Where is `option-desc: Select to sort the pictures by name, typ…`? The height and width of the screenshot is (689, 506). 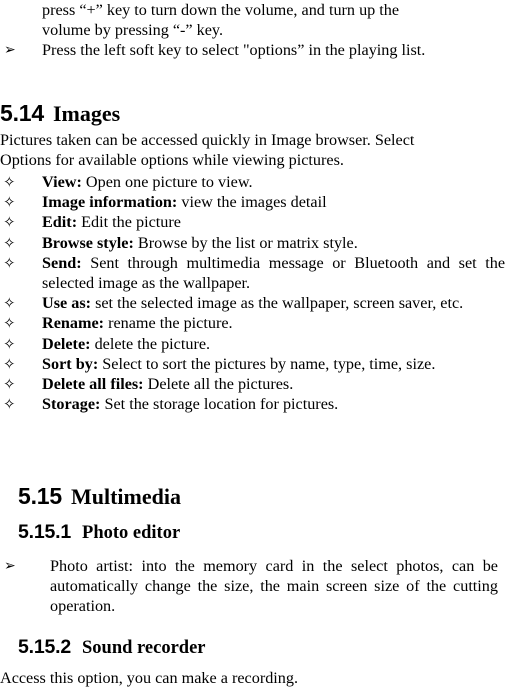
option-desc: Select to sort the pictures by name, typ… is located at coordinates (269, 363).